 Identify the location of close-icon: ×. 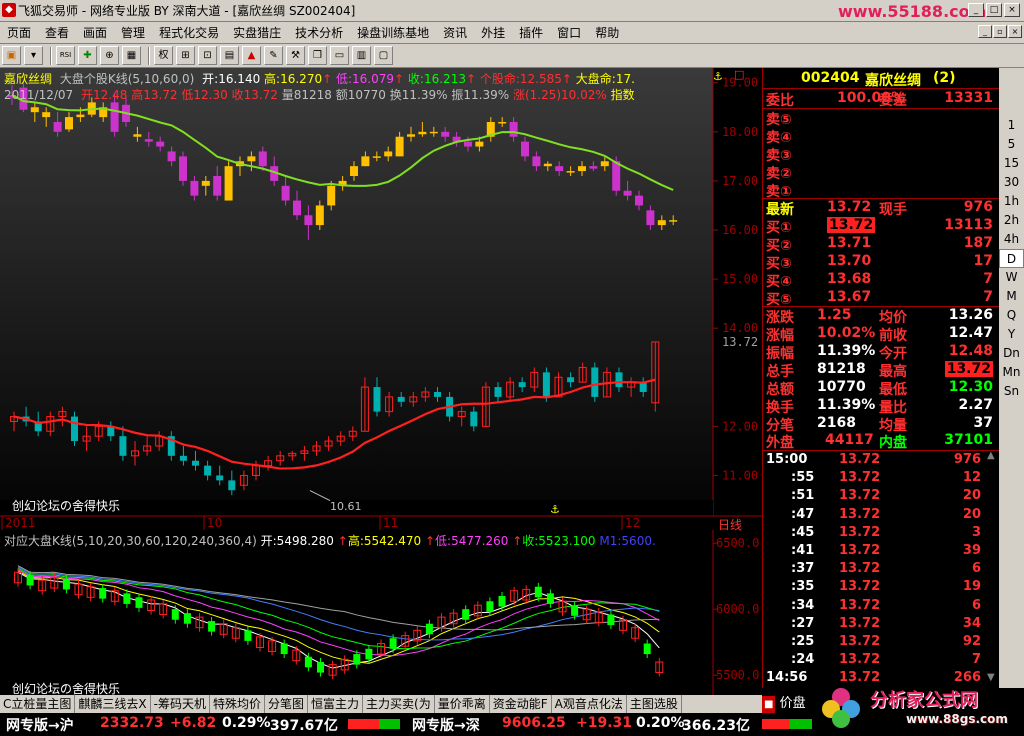
(1012, 10).